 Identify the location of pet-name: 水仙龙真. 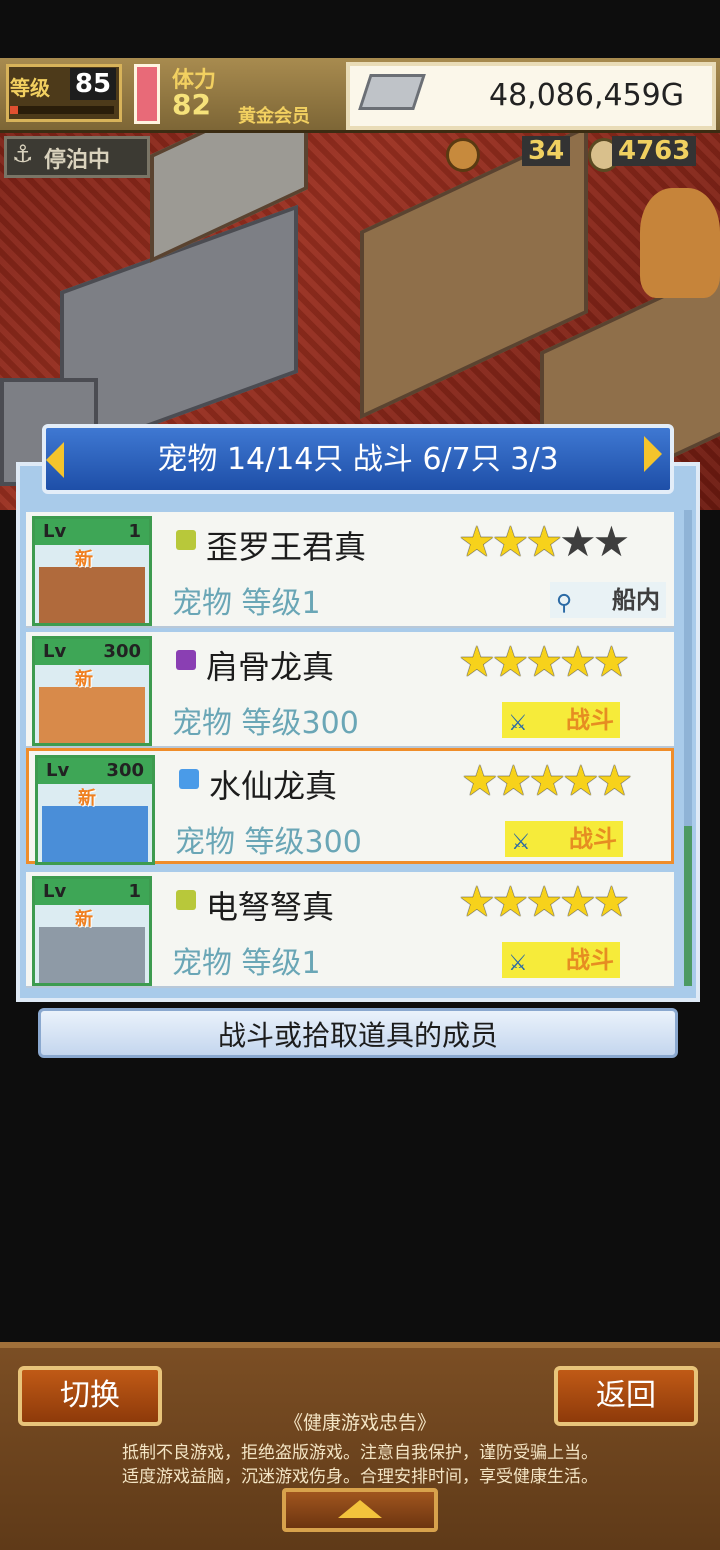
(273, 786).